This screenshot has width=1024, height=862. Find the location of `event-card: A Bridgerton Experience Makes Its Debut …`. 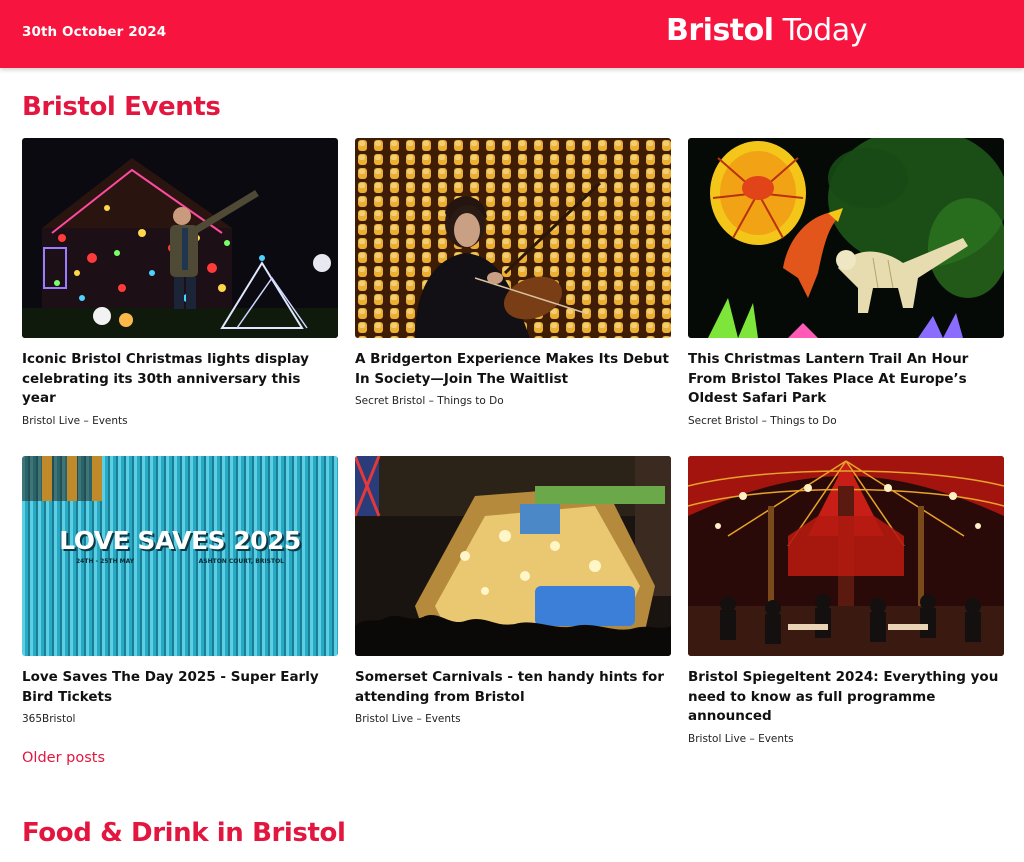

event-card: A Bridgerton Experience Makes Its Debut … is located at coordinates (513, 273).